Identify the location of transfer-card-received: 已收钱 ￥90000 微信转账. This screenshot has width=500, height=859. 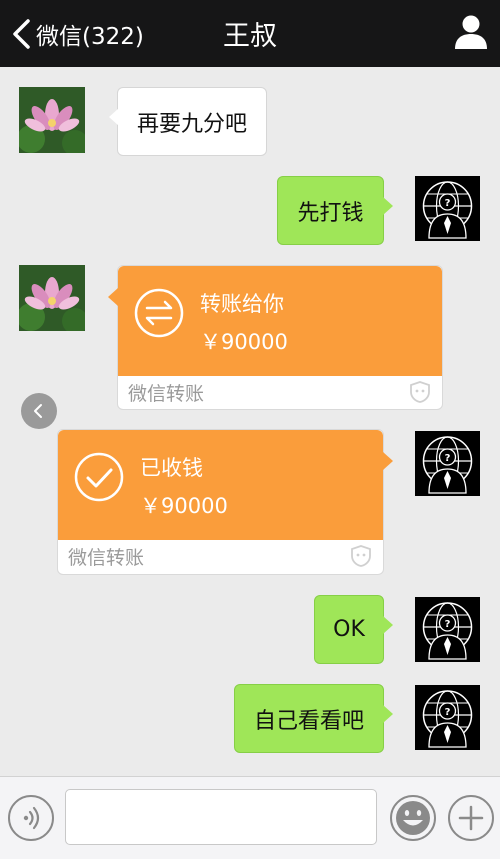
(225, 502).